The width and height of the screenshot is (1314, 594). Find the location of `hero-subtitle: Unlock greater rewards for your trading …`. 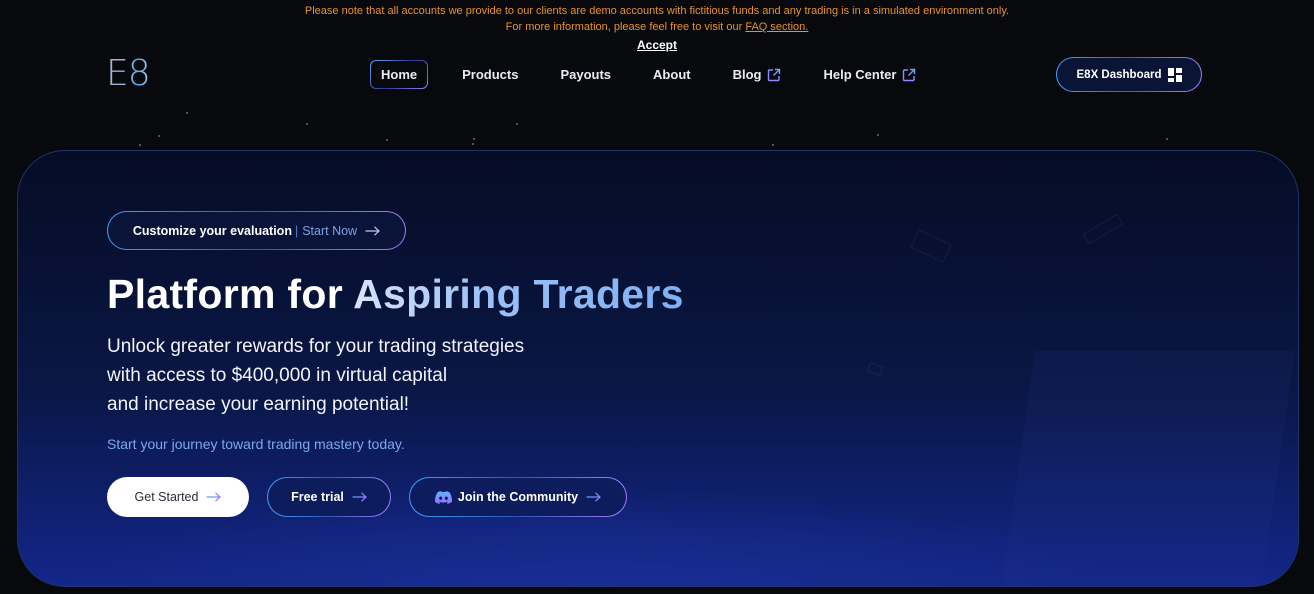

hero-subtitle: Unlock greater rewards for your trading … is located at coordinates (316, 375).